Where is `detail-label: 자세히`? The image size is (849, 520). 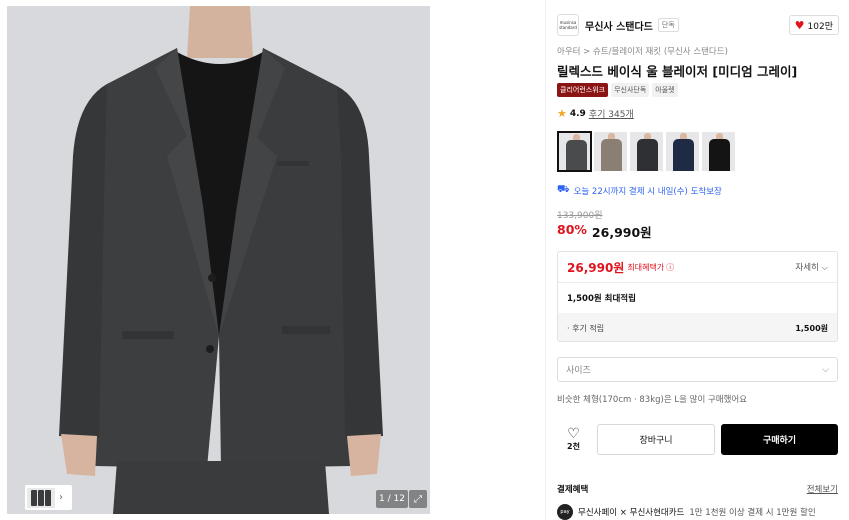 detail-label: 자세히 is located at coordinates (807, 268).